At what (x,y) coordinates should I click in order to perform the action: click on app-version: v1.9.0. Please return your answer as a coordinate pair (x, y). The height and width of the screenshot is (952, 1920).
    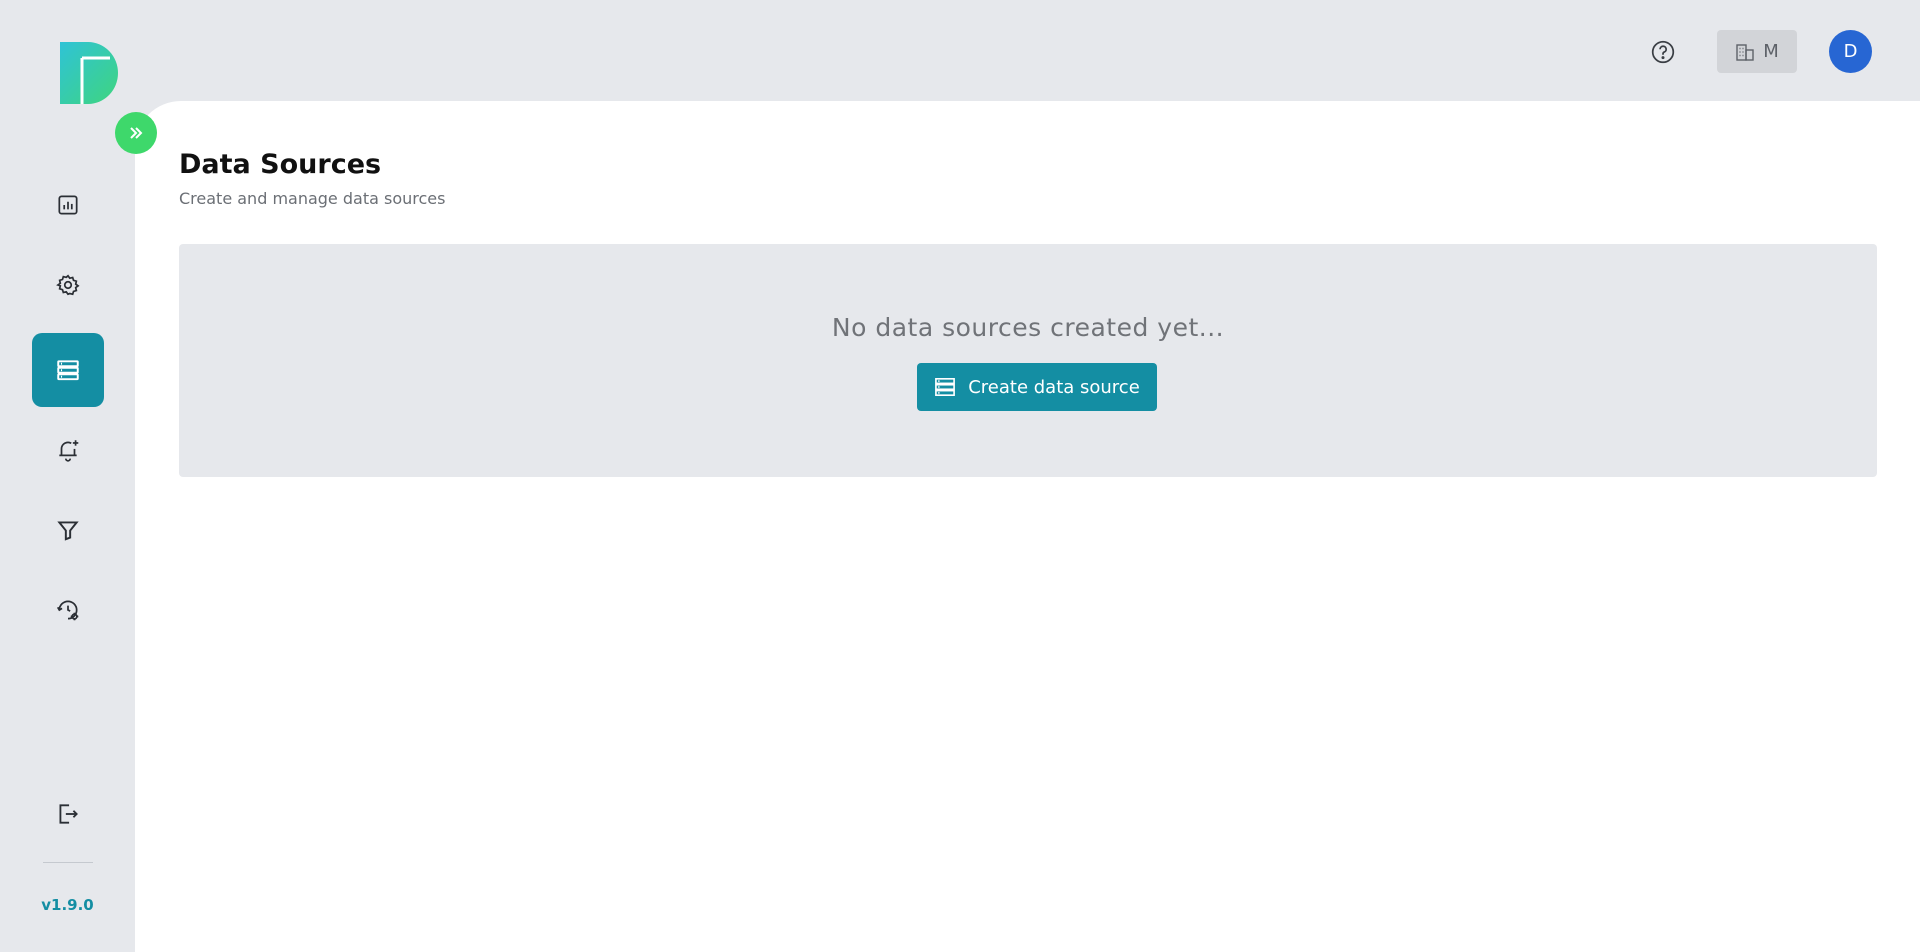
    Looking at the image, I should click on (67, 905).